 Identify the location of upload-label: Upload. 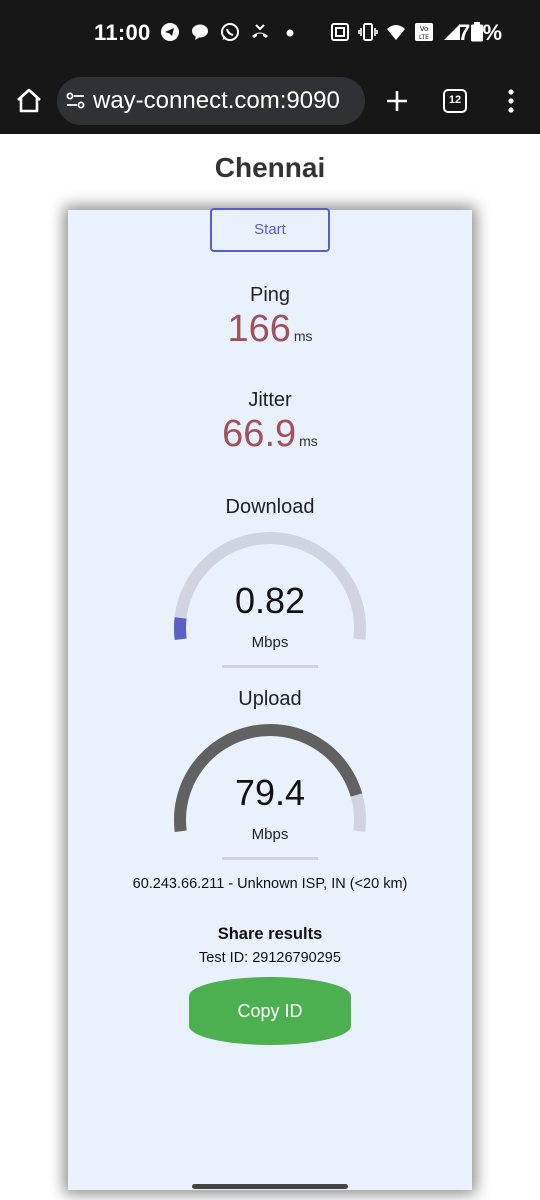
(270, 699).